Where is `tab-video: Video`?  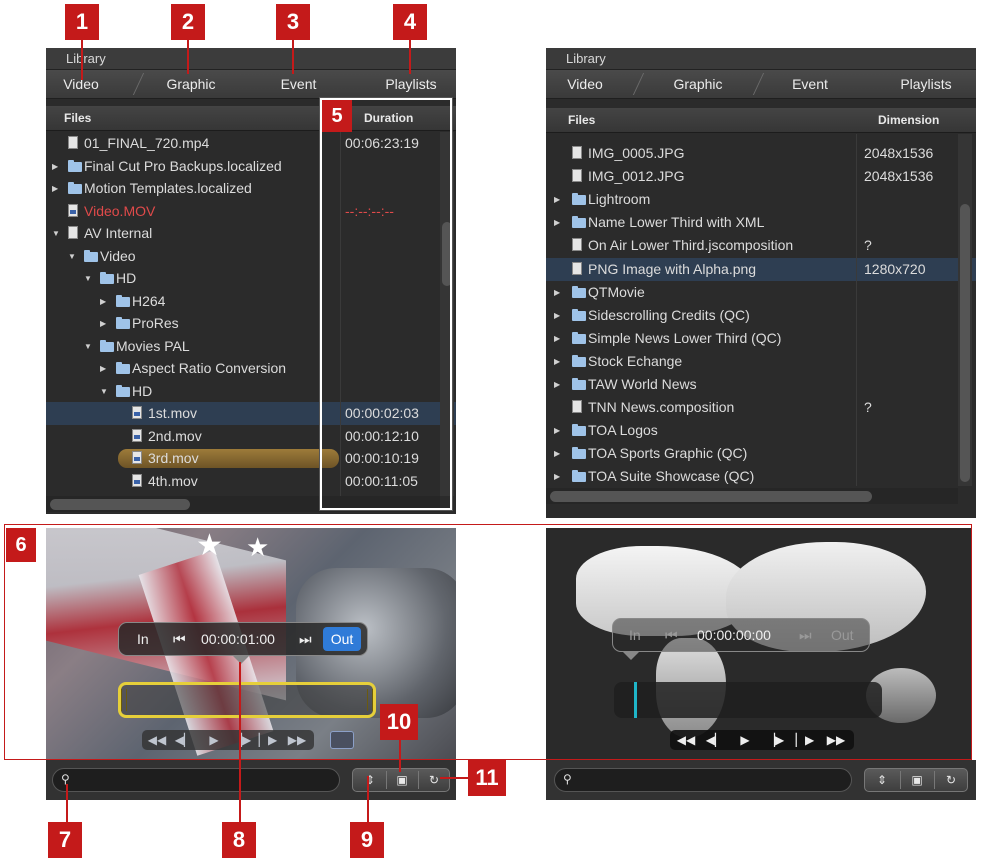
tab-video: Video is located at coordinates (585, 84).